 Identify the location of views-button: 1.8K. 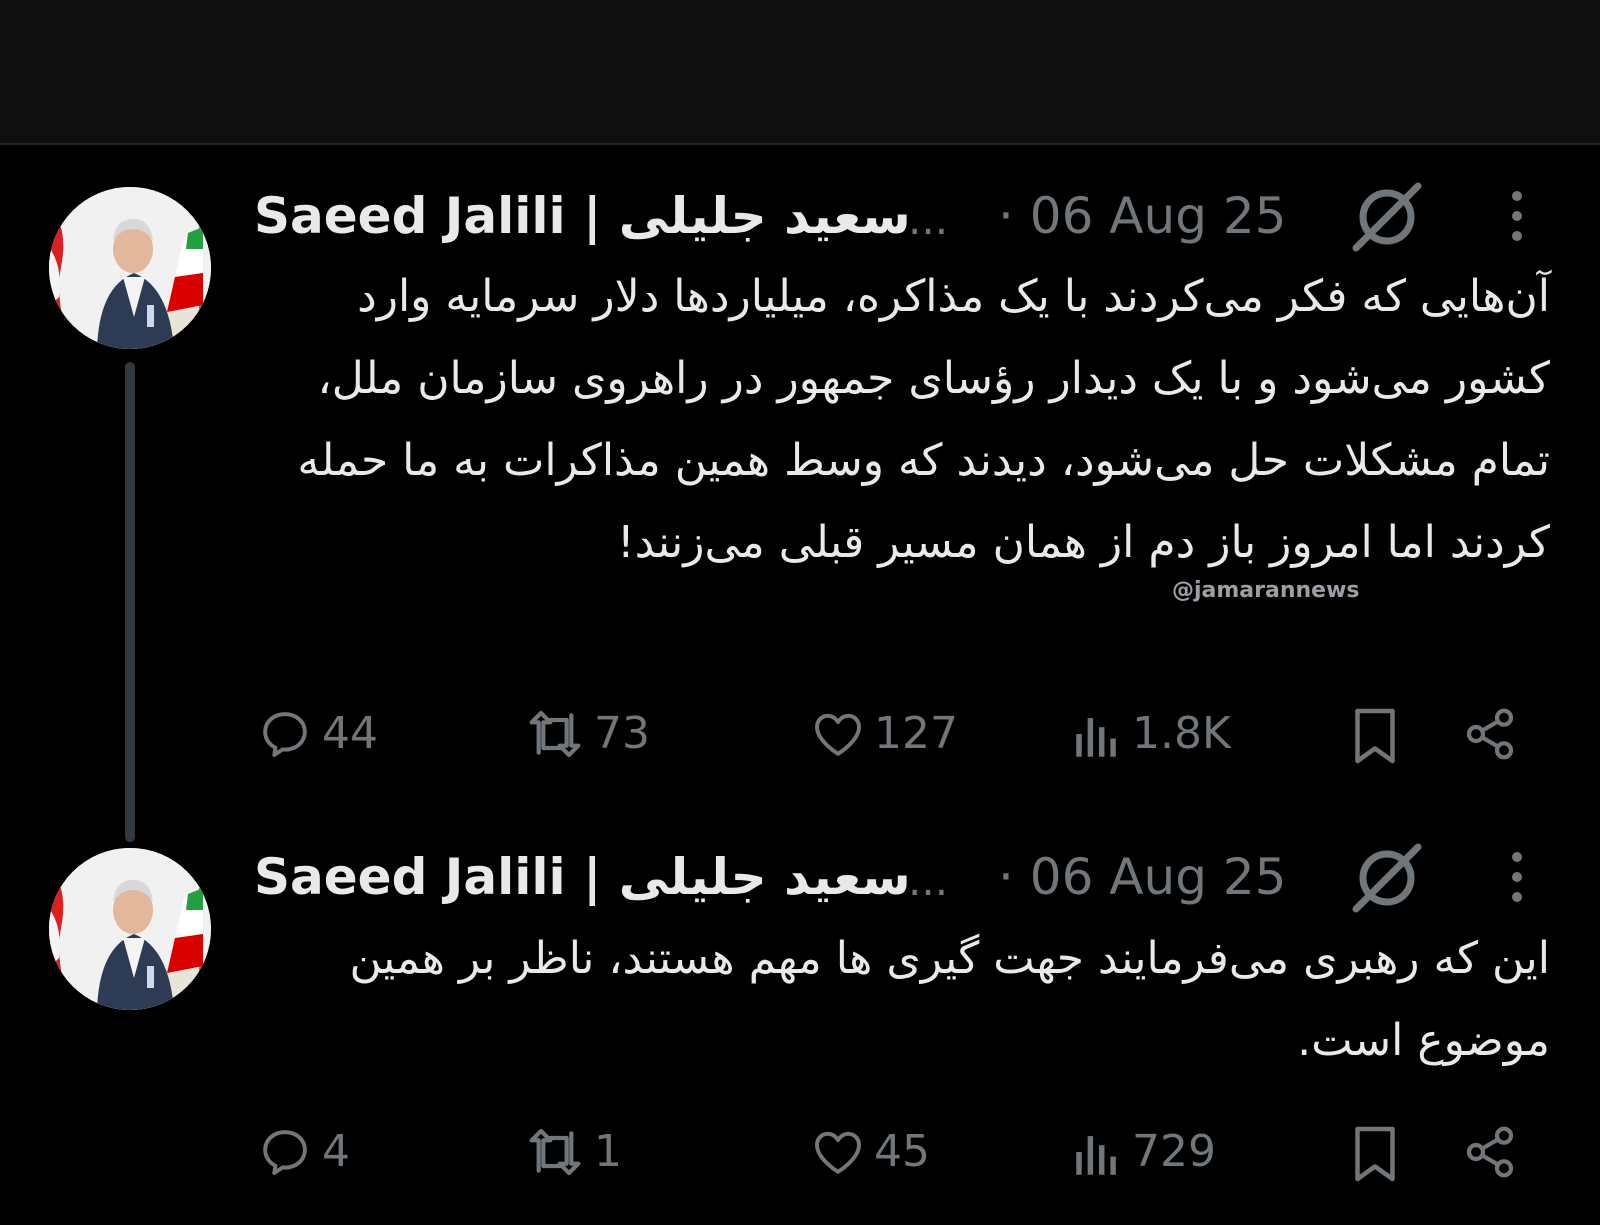
(1152, 734).